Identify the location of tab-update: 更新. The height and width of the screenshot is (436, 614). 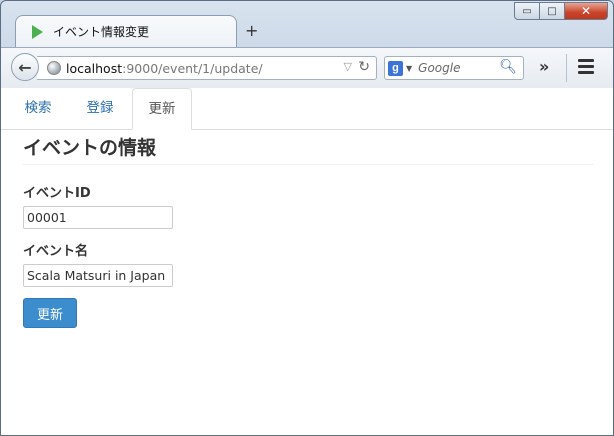
(162, 109).